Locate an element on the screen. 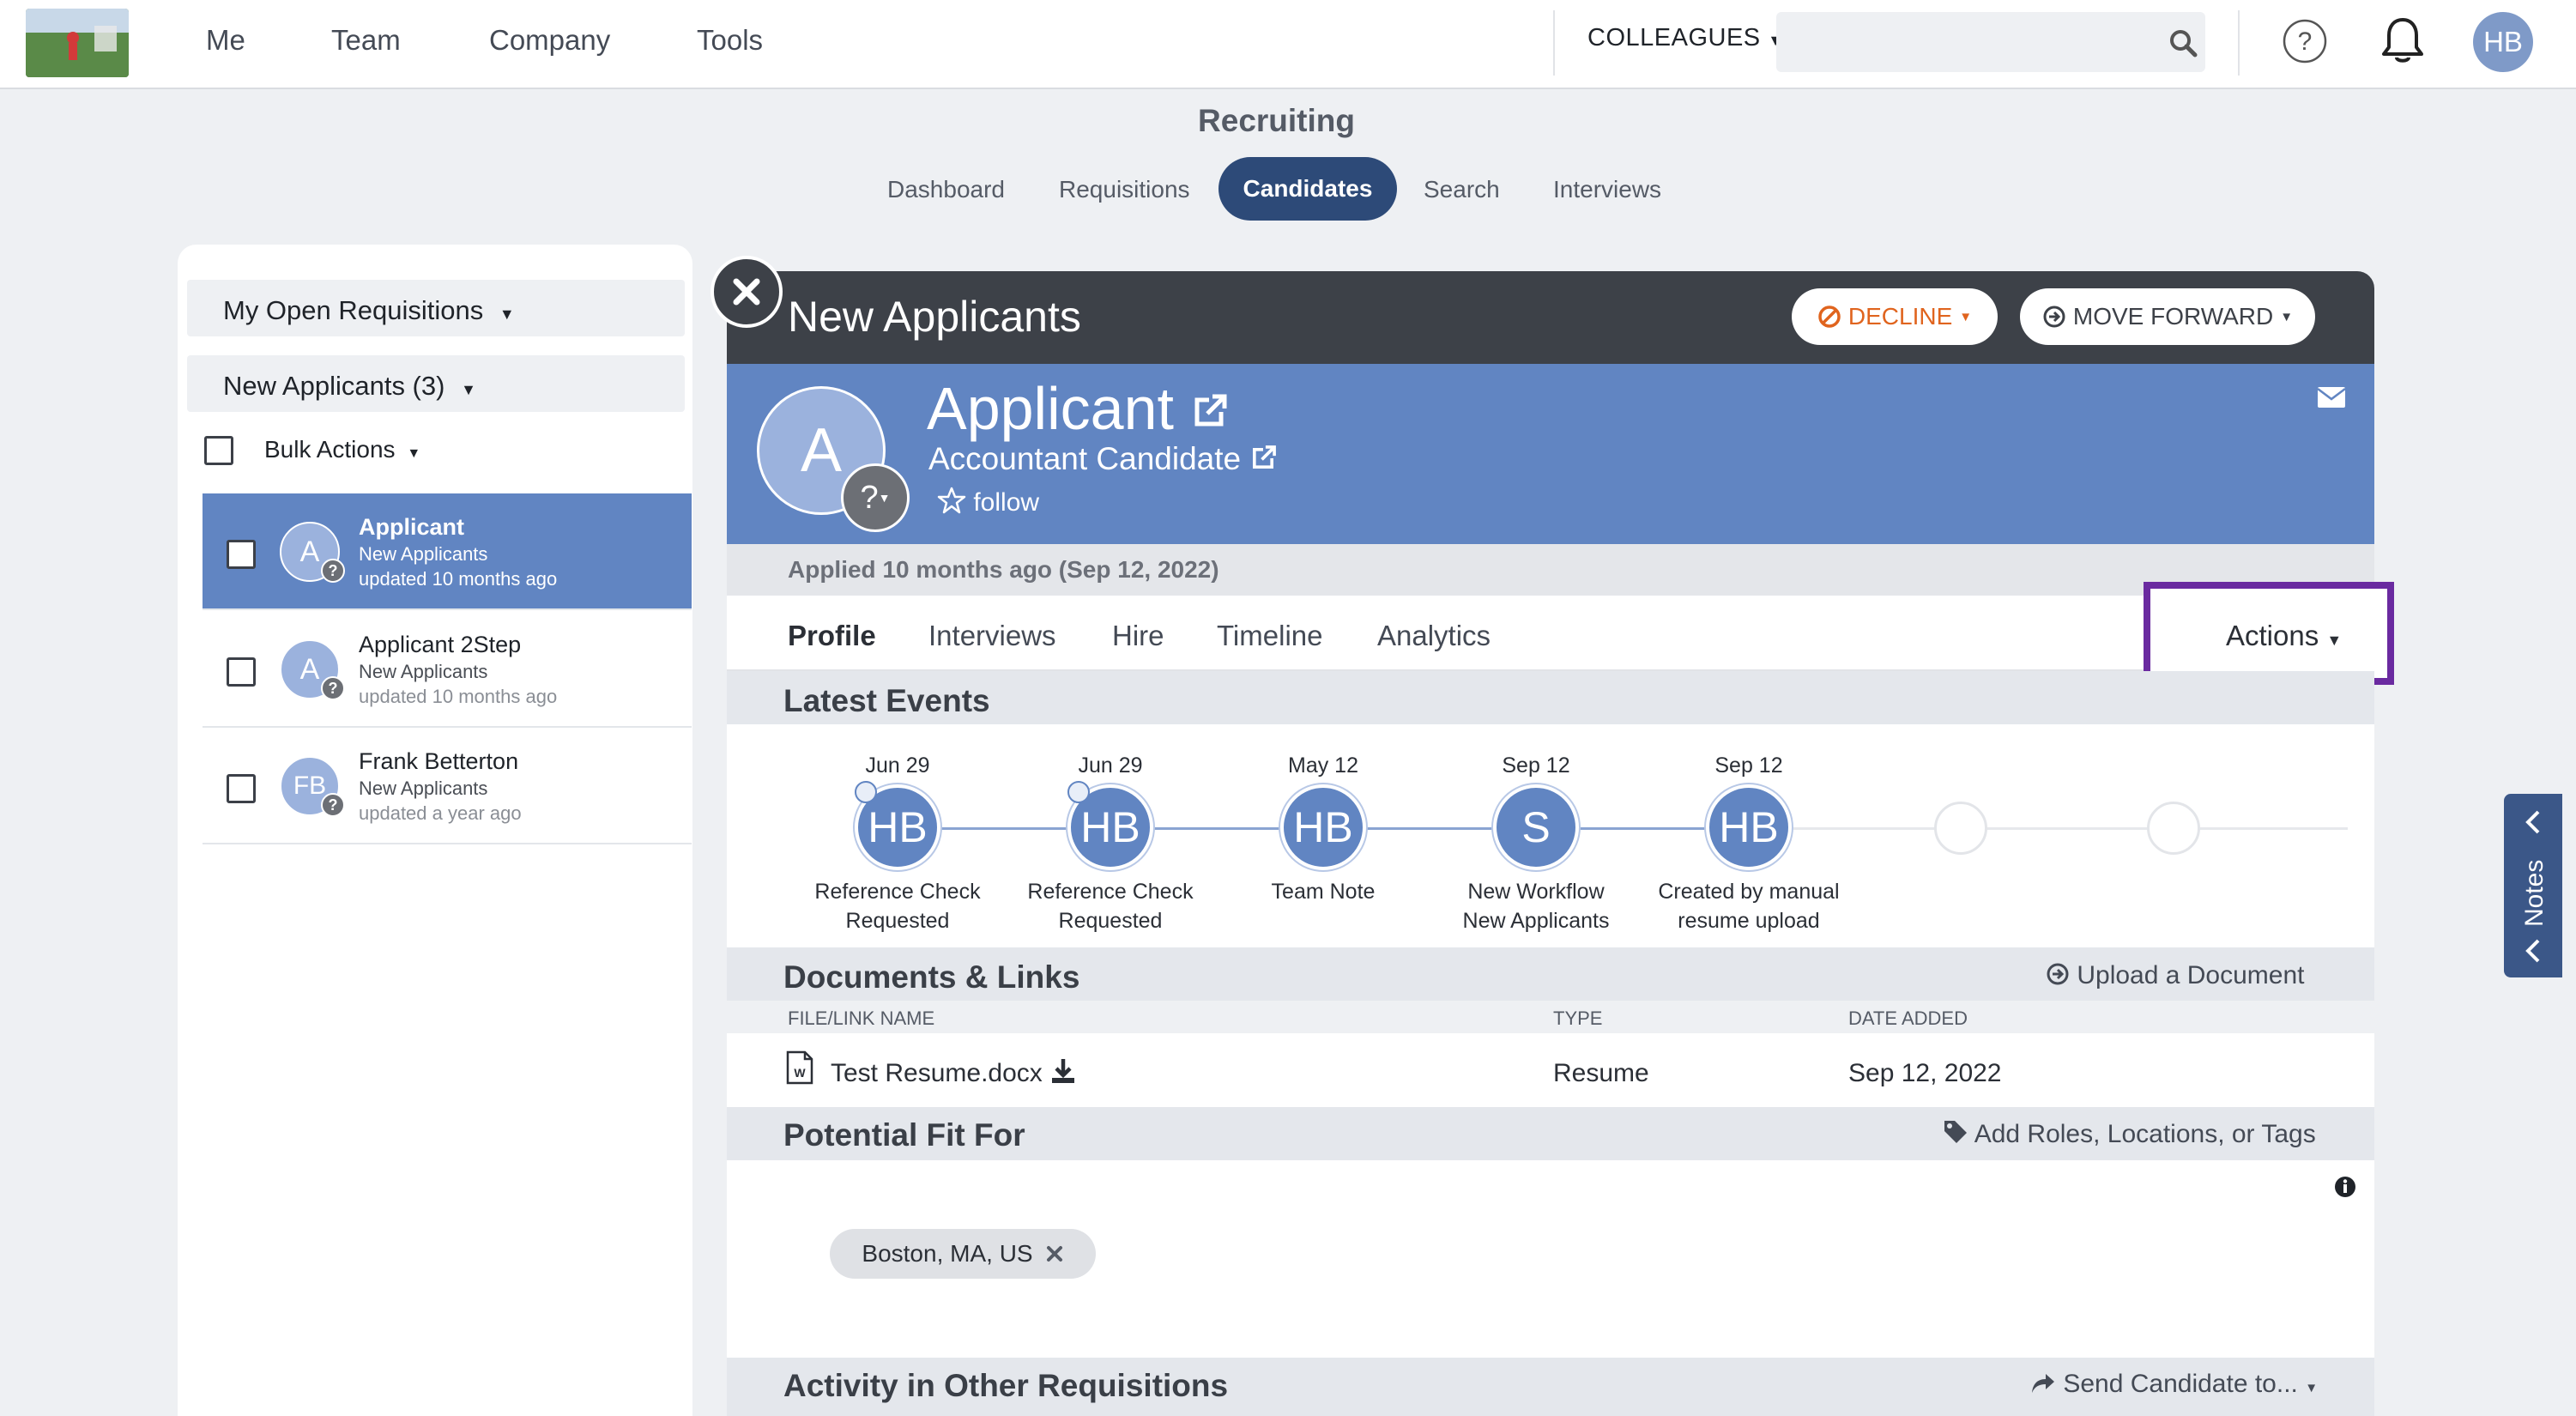 The height and width of the screenshot is (1416, 2576). info-icon is located at coordinates (2345, 1187).